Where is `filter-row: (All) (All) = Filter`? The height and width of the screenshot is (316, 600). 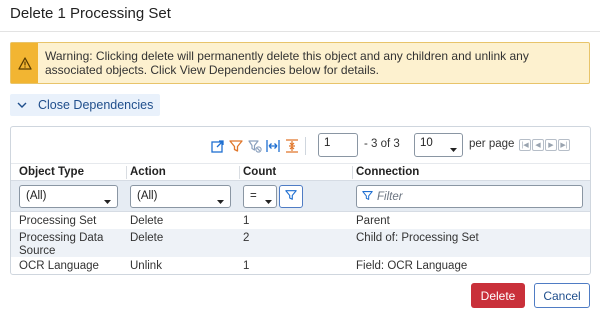 filter-row: (All) (All) = Filter is located at coordinates (300, 196).